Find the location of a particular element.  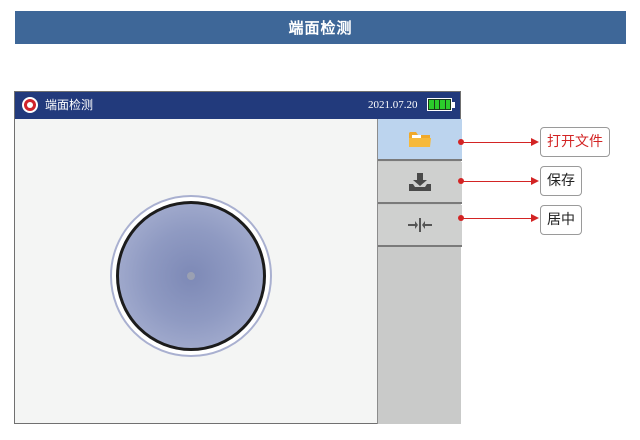

center-leader-arrow is located at coordinates (535, 218).